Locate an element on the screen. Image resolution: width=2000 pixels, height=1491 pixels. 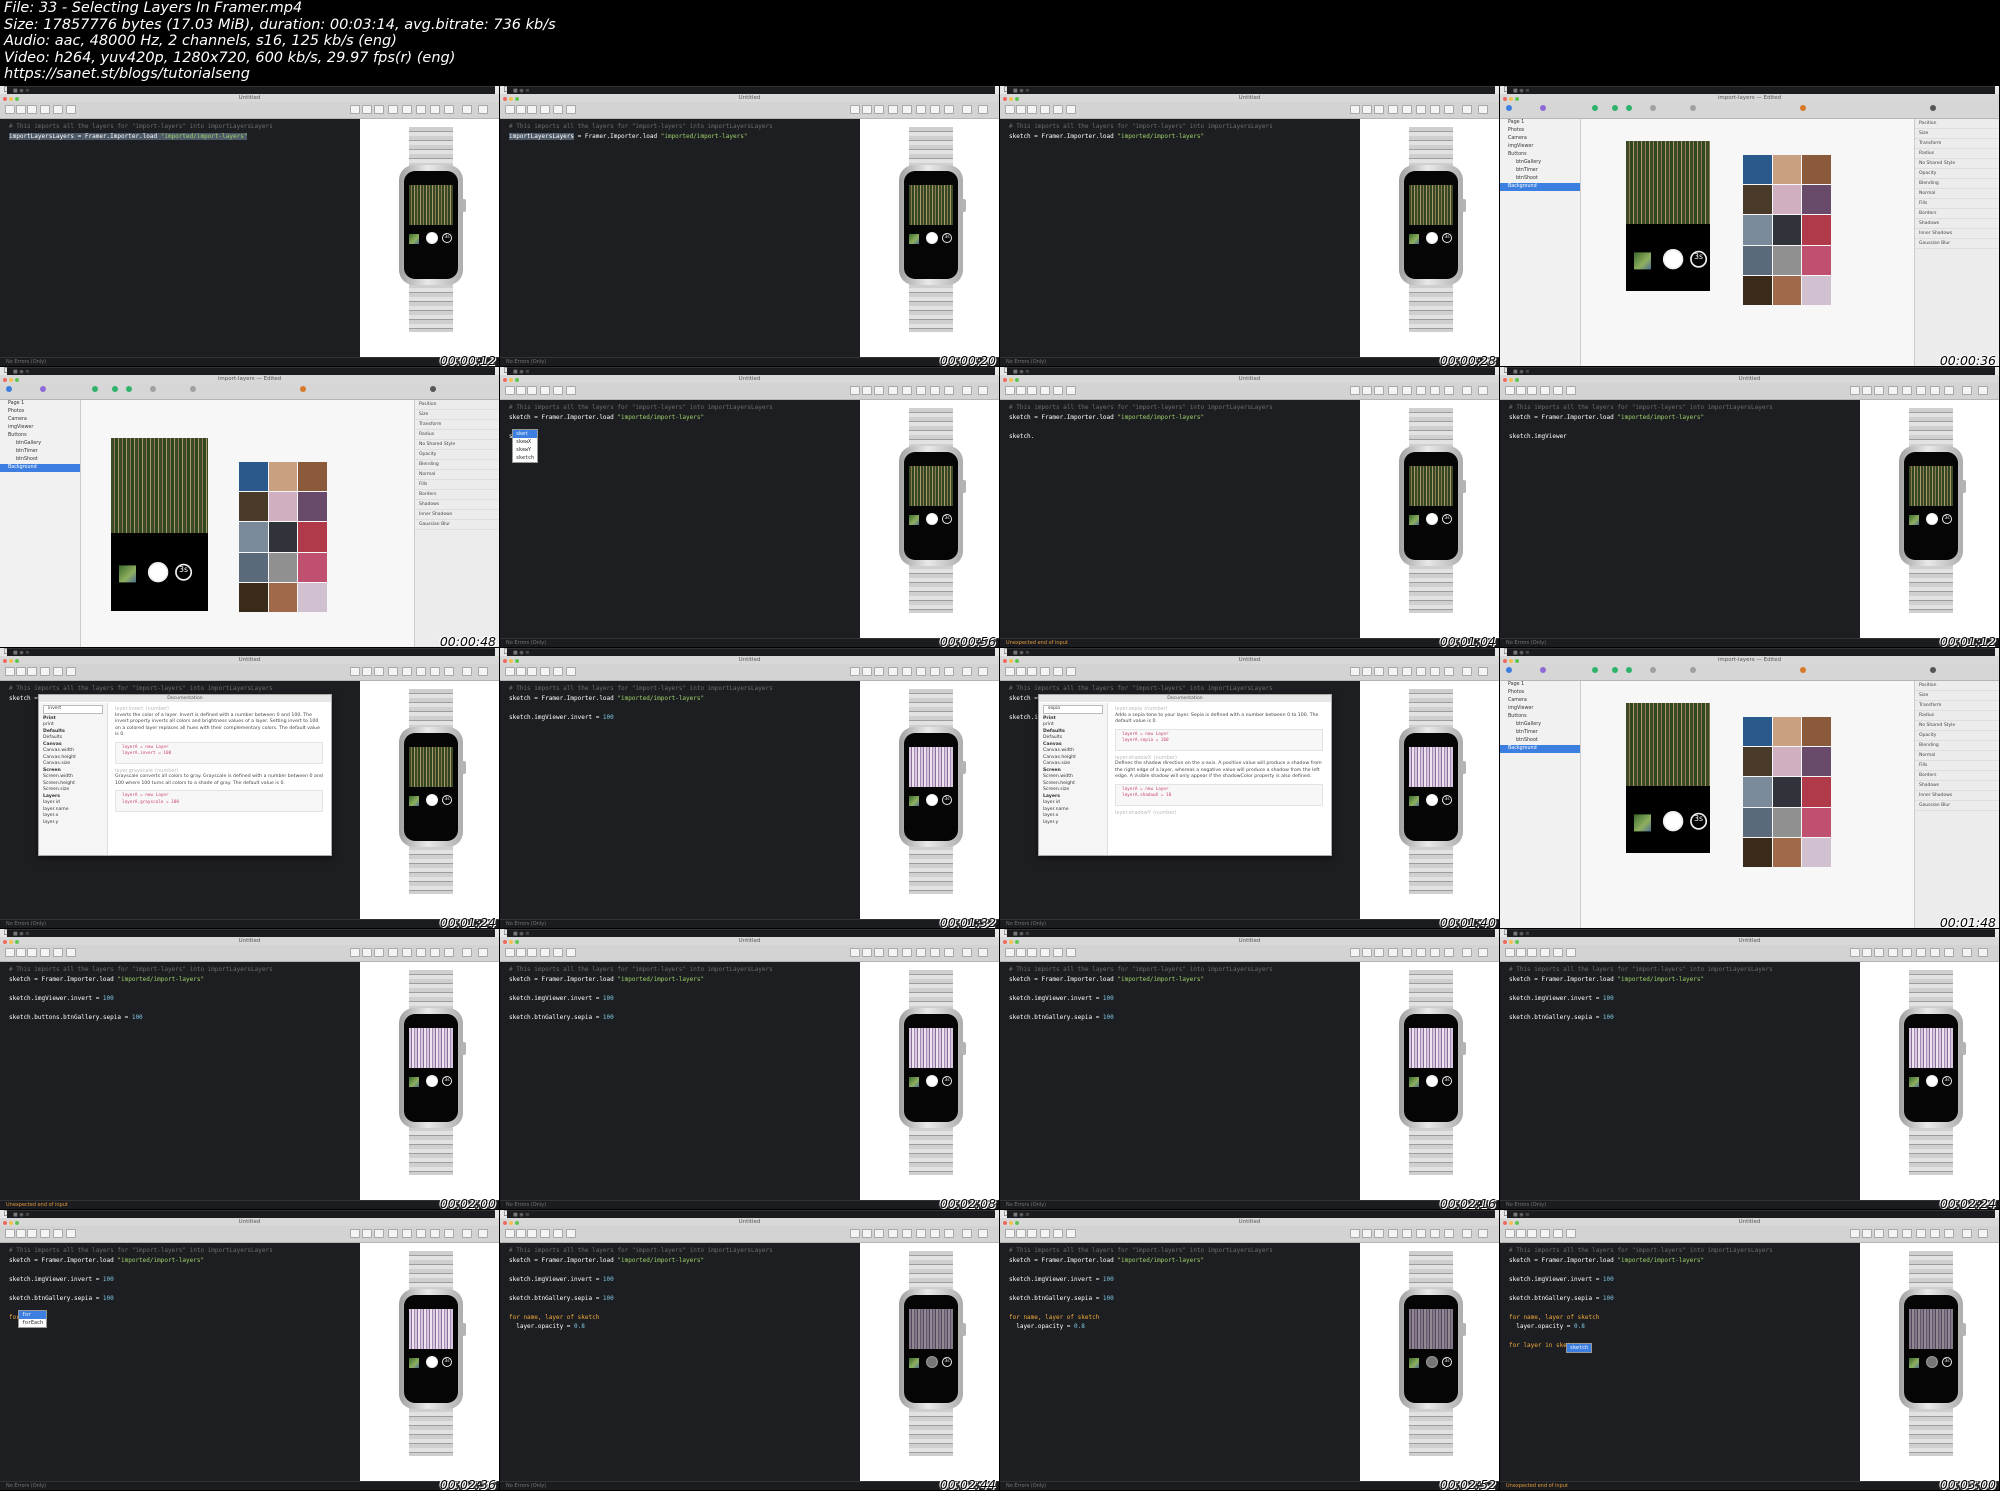
code-line: sketch.btnGallery.sepia = 100 is located at coordinates (689, 1299).